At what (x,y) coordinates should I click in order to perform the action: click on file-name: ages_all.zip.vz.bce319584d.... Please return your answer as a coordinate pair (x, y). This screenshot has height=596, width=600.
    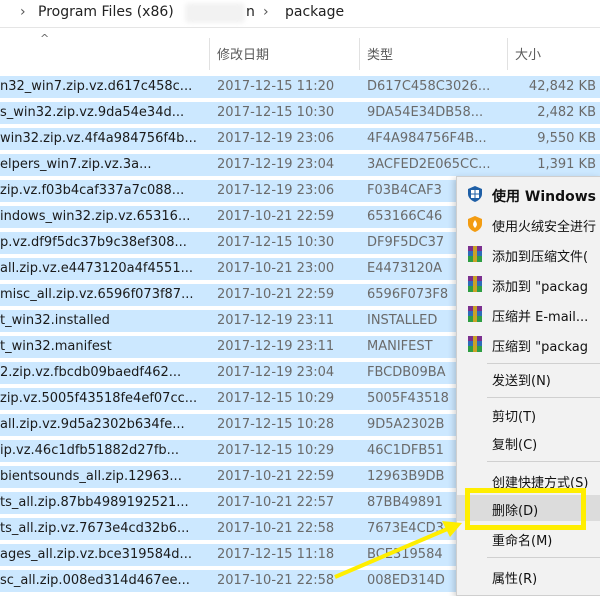
    Looking at the image, I should click on (96, 554).